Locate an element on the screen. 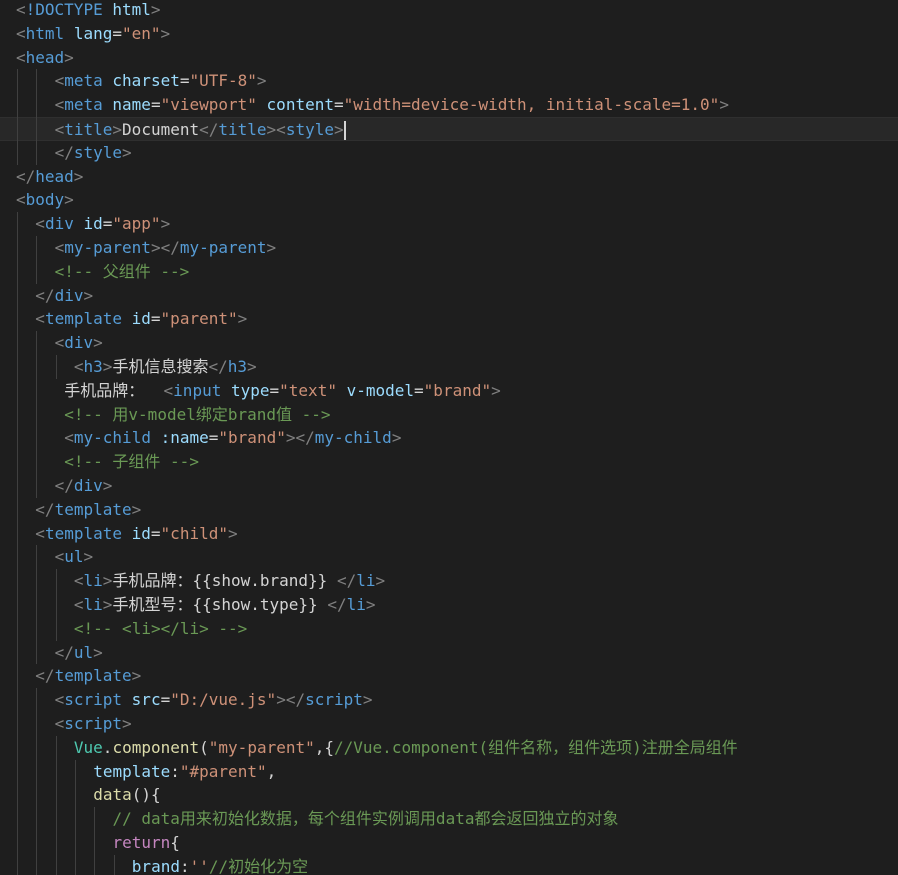 Image resolution: width=898 pixels, height=875 pixels. tag-name: template is located at coordinates (93, 676).